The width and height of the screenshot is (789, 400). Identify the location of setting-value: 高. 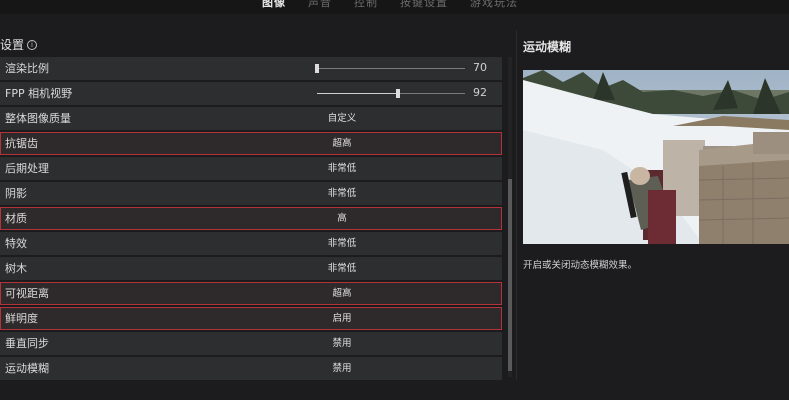
(342, 218).